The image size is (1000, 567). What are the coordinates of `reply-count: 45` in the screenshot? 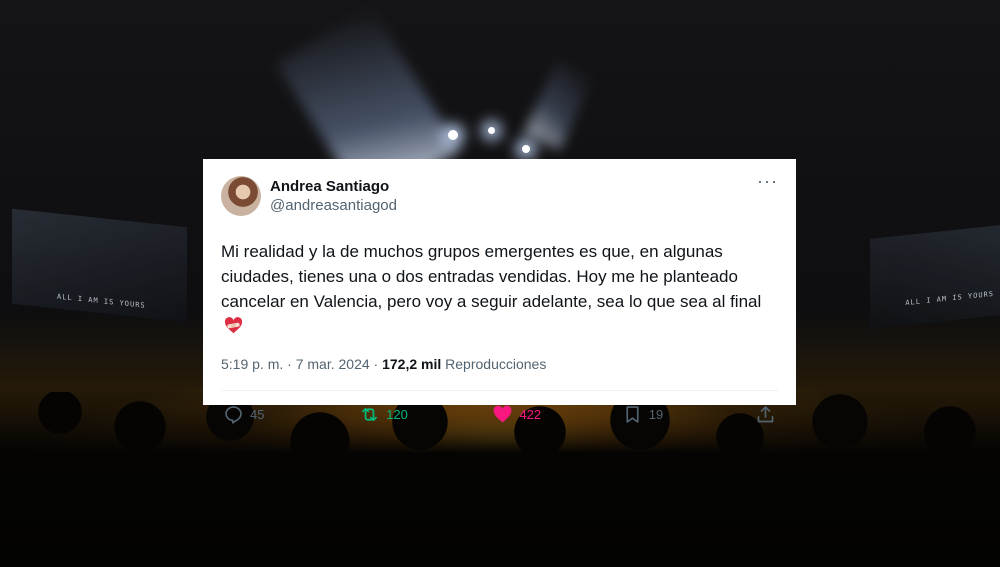 It's located at (257, 414).